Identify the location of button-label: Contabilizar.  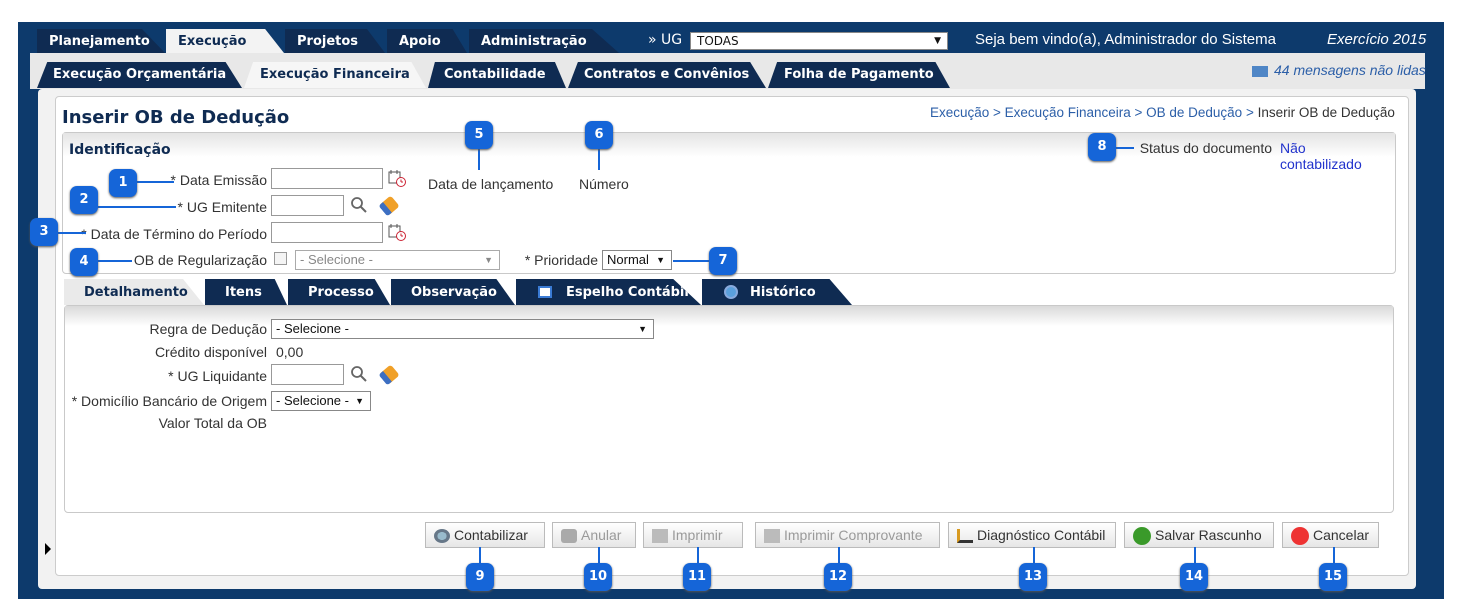
(491, 535).